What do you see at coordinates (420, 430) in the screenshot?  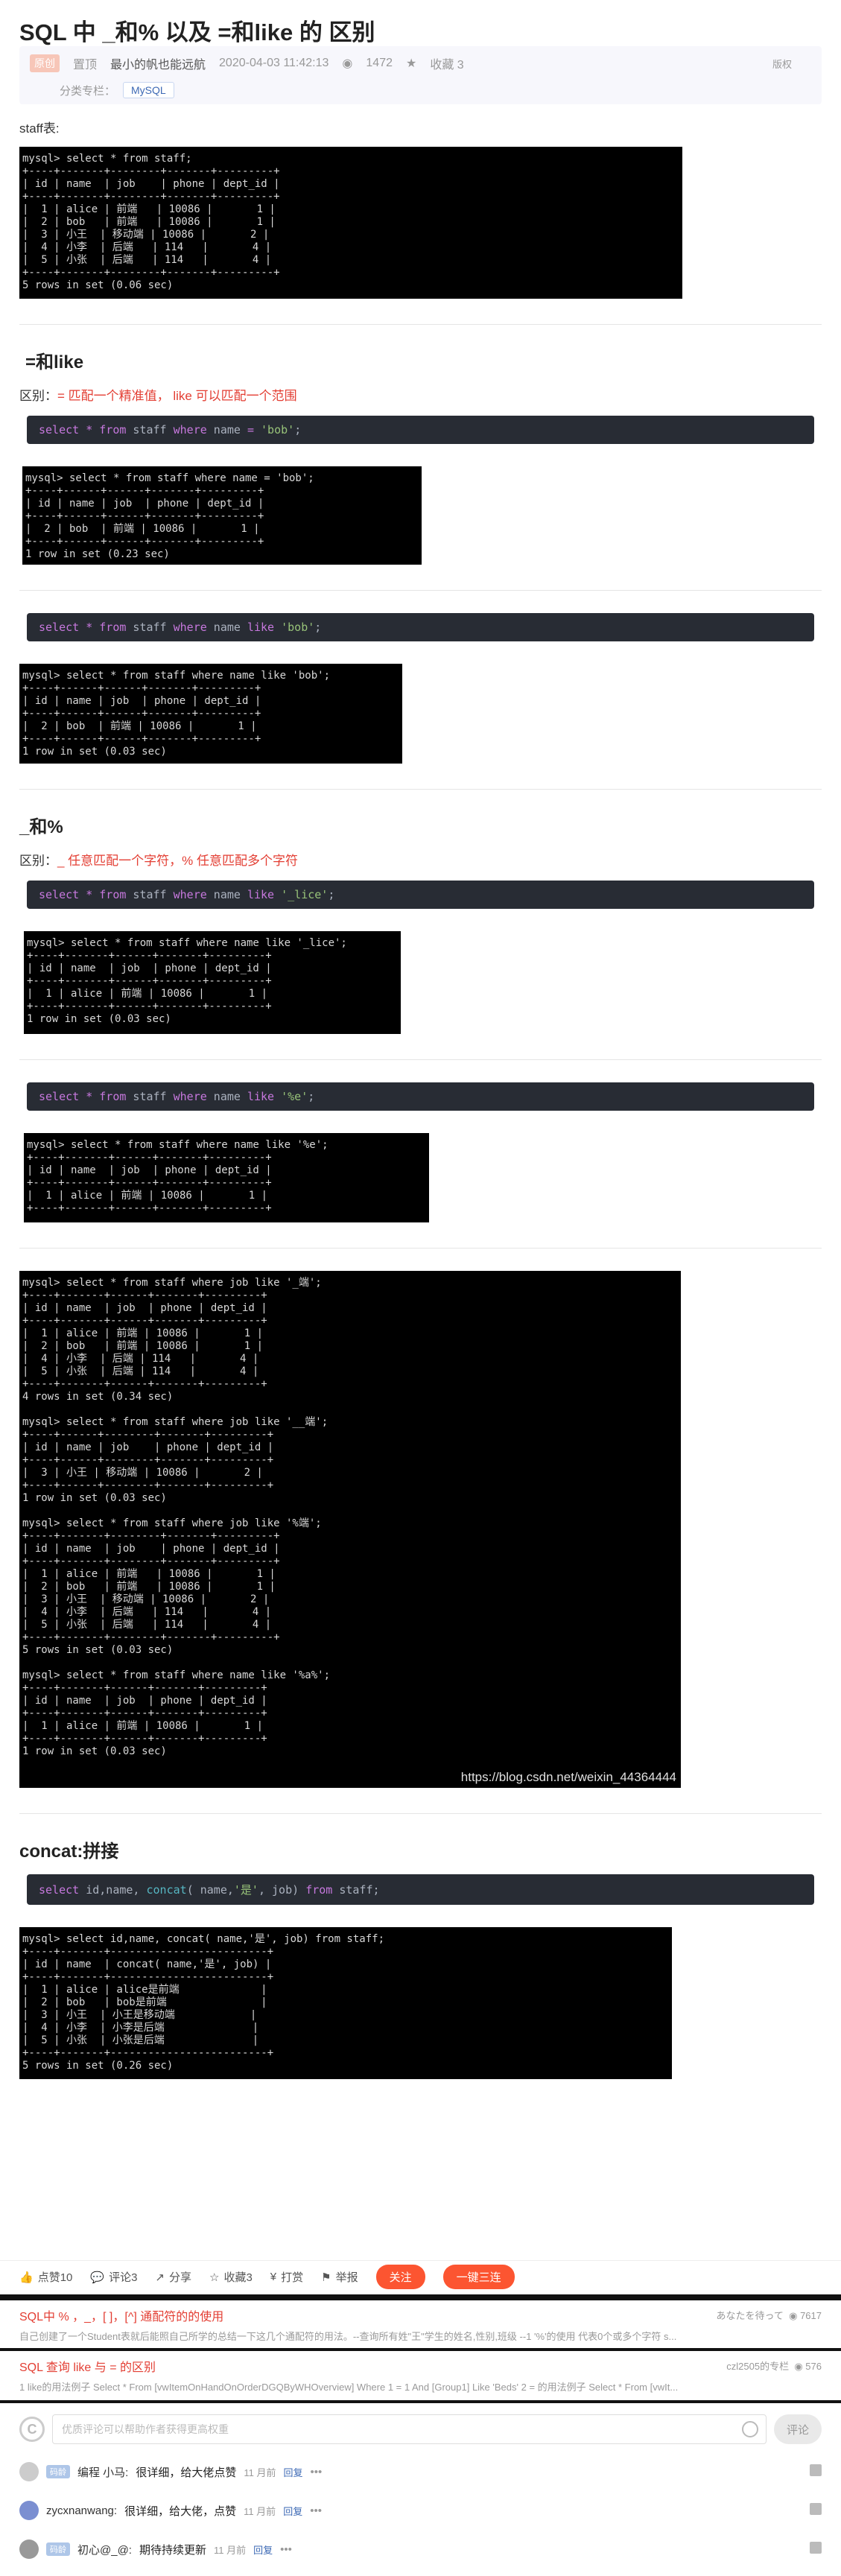 I see `code-block: select * from staff where name = 'bob';` at bounding box center [420, 430].